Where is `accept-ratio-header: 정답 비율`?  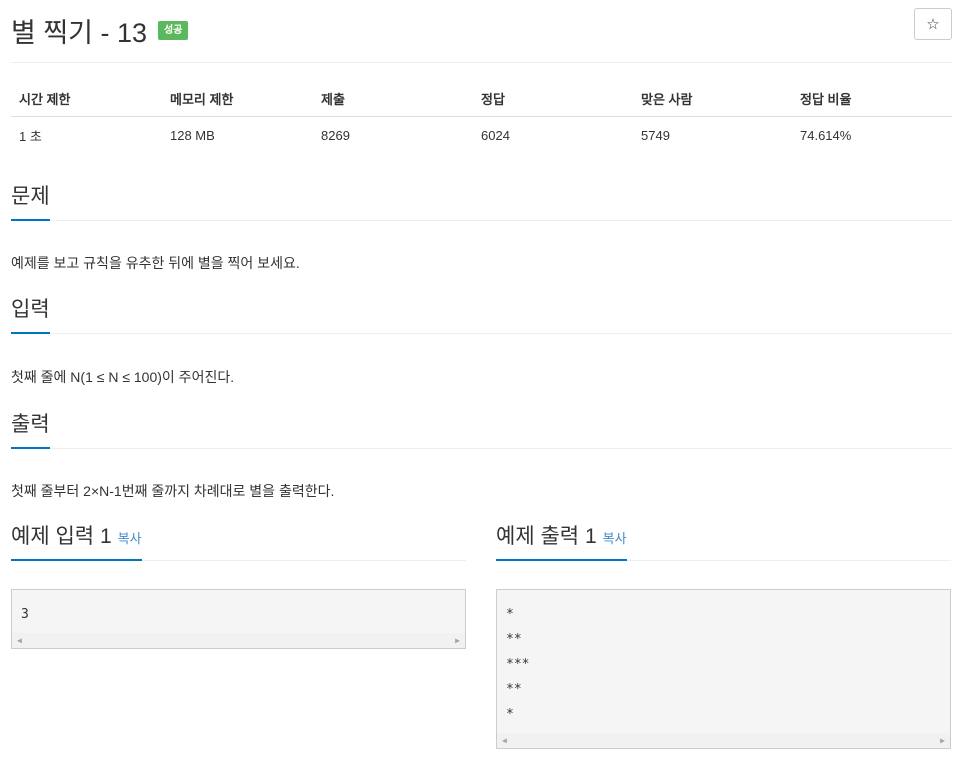
accept-ratio-header: 정답 비율 is located at coordinates (872, 98).